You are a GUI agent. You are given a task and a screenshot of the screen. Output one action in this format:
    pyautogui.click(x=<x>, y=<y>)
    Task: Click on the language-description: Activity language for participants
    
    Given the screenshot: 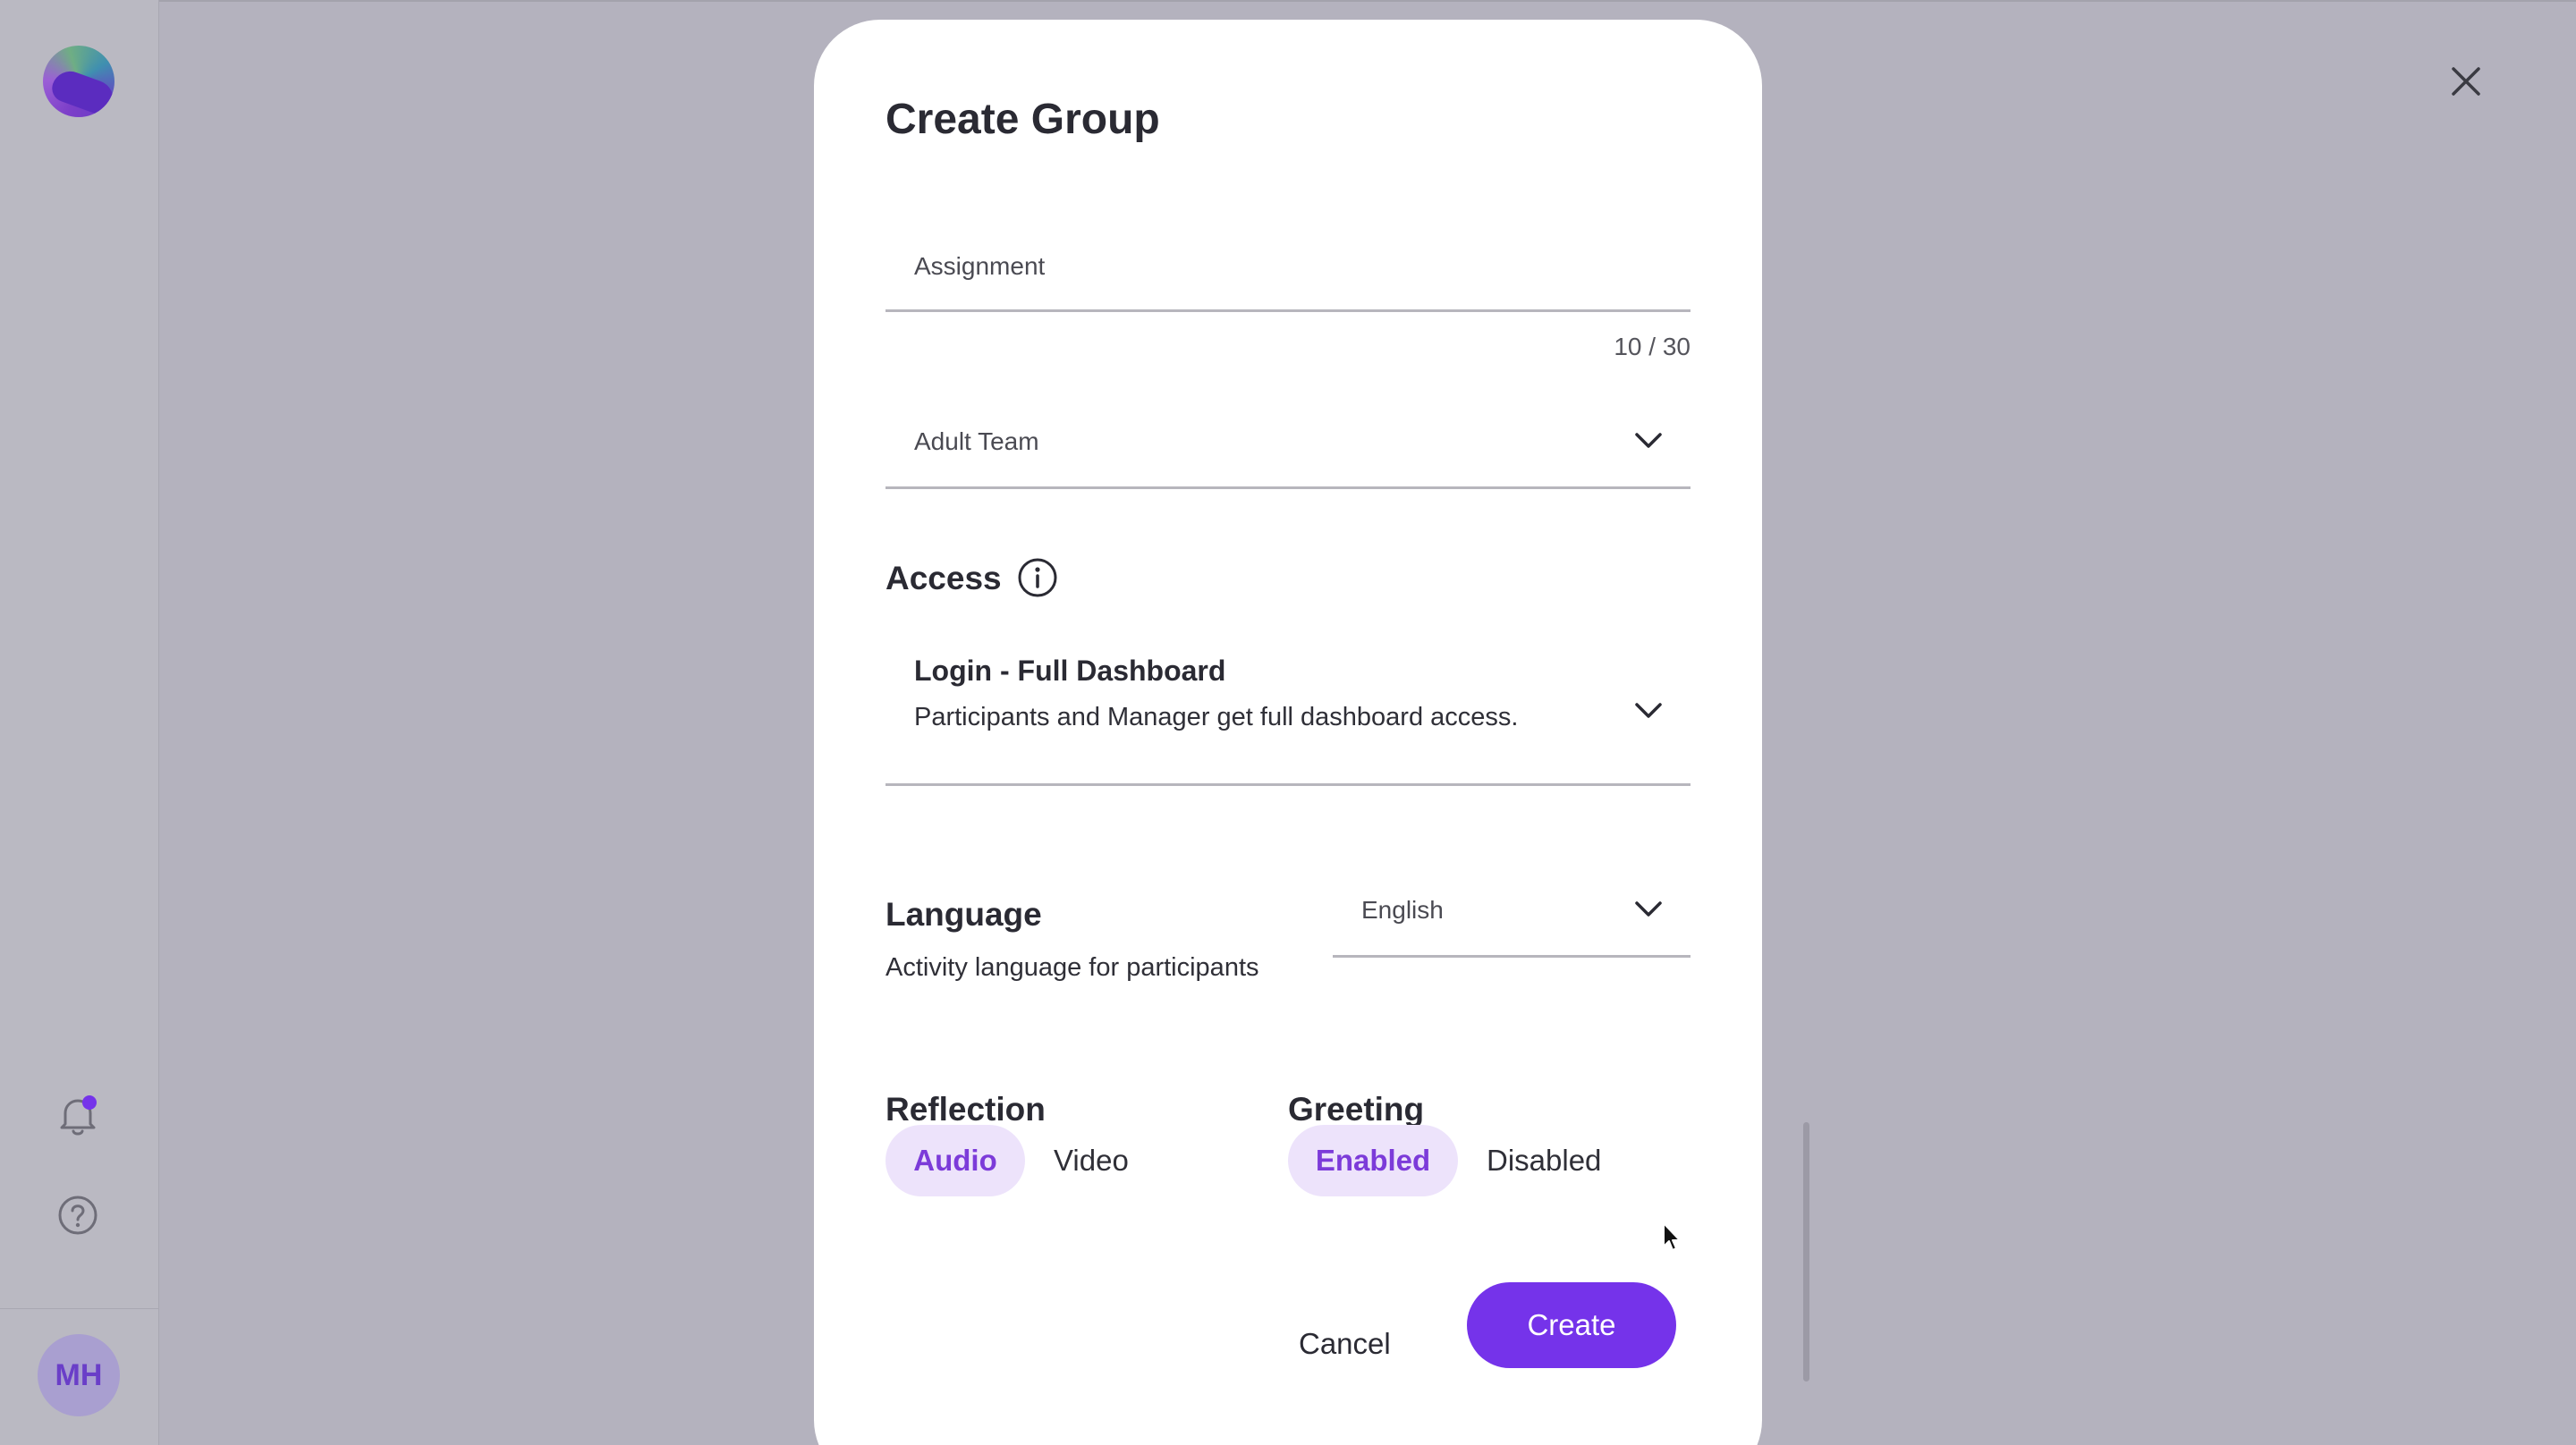 What is the action you would take?
    pyautogui.click(x=1072, y=967)
    